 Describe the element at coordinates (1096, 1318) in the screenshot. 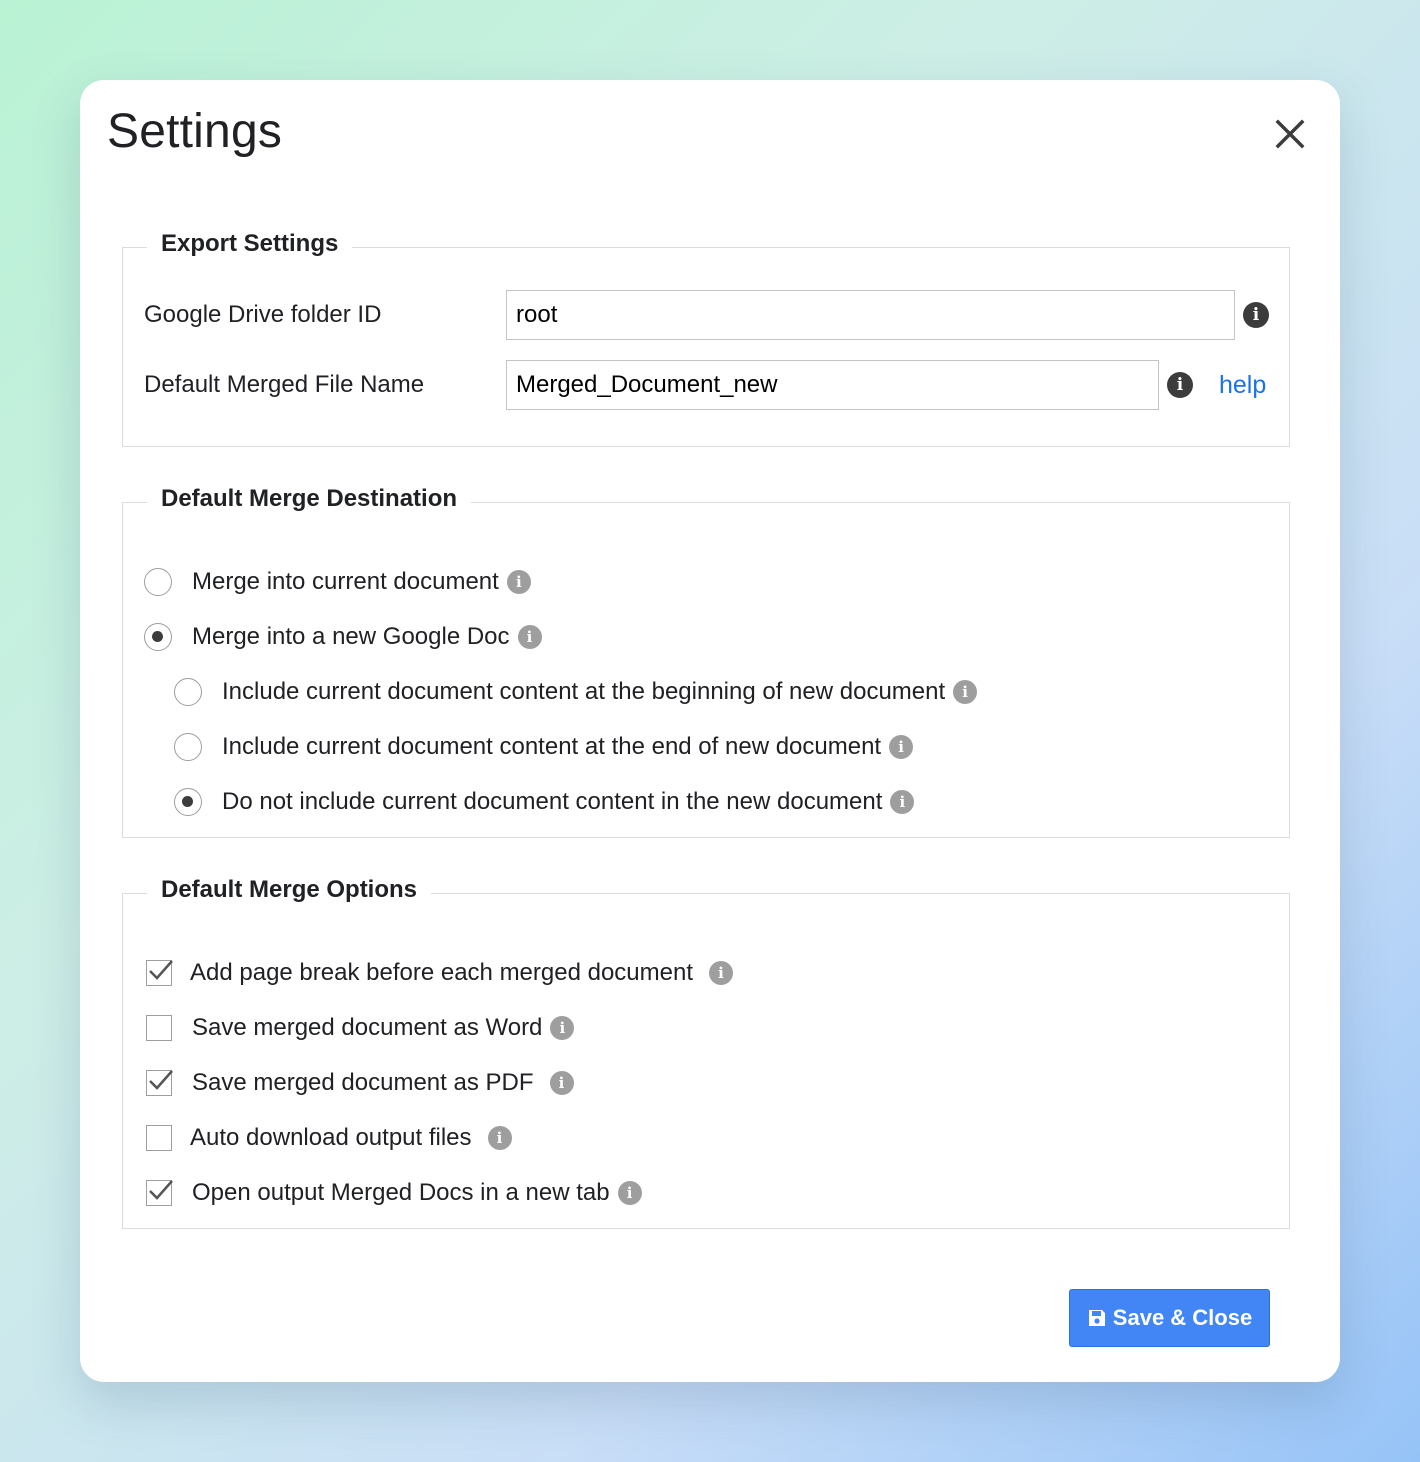

I see `floppy-disk-icon` at that location.